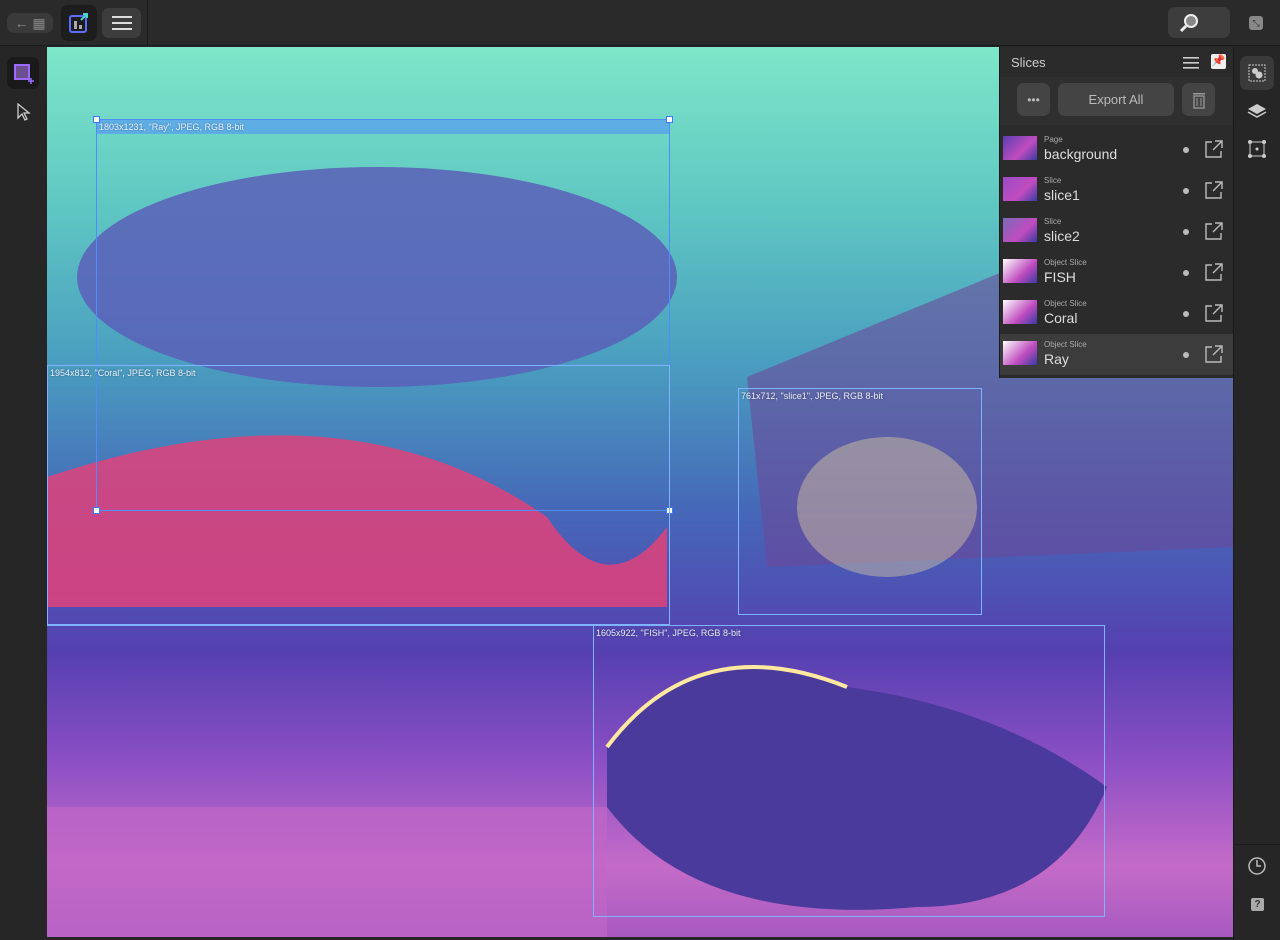  What do you see at coordinates (1117, 190) in the screenshot?
I see `slice-list-item: Slice slice1` at bounding box center [1117, 190].